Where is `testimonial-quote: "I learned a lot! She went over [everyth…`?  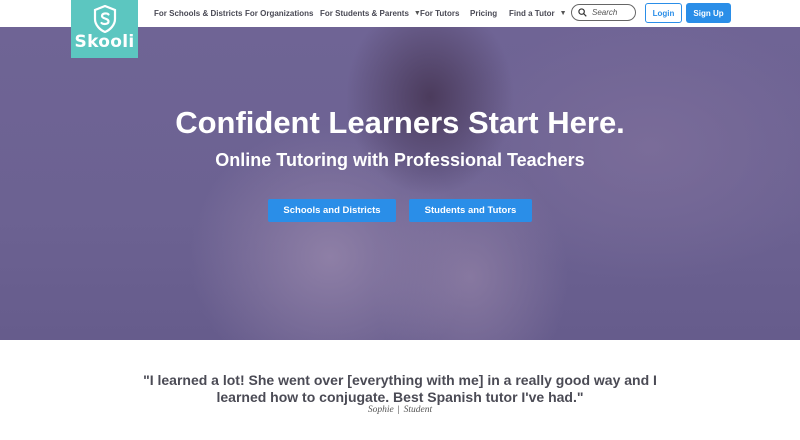
testimonial-quote: "I learned a lot! She went over [everyth… is located at coordinates (400, 388).